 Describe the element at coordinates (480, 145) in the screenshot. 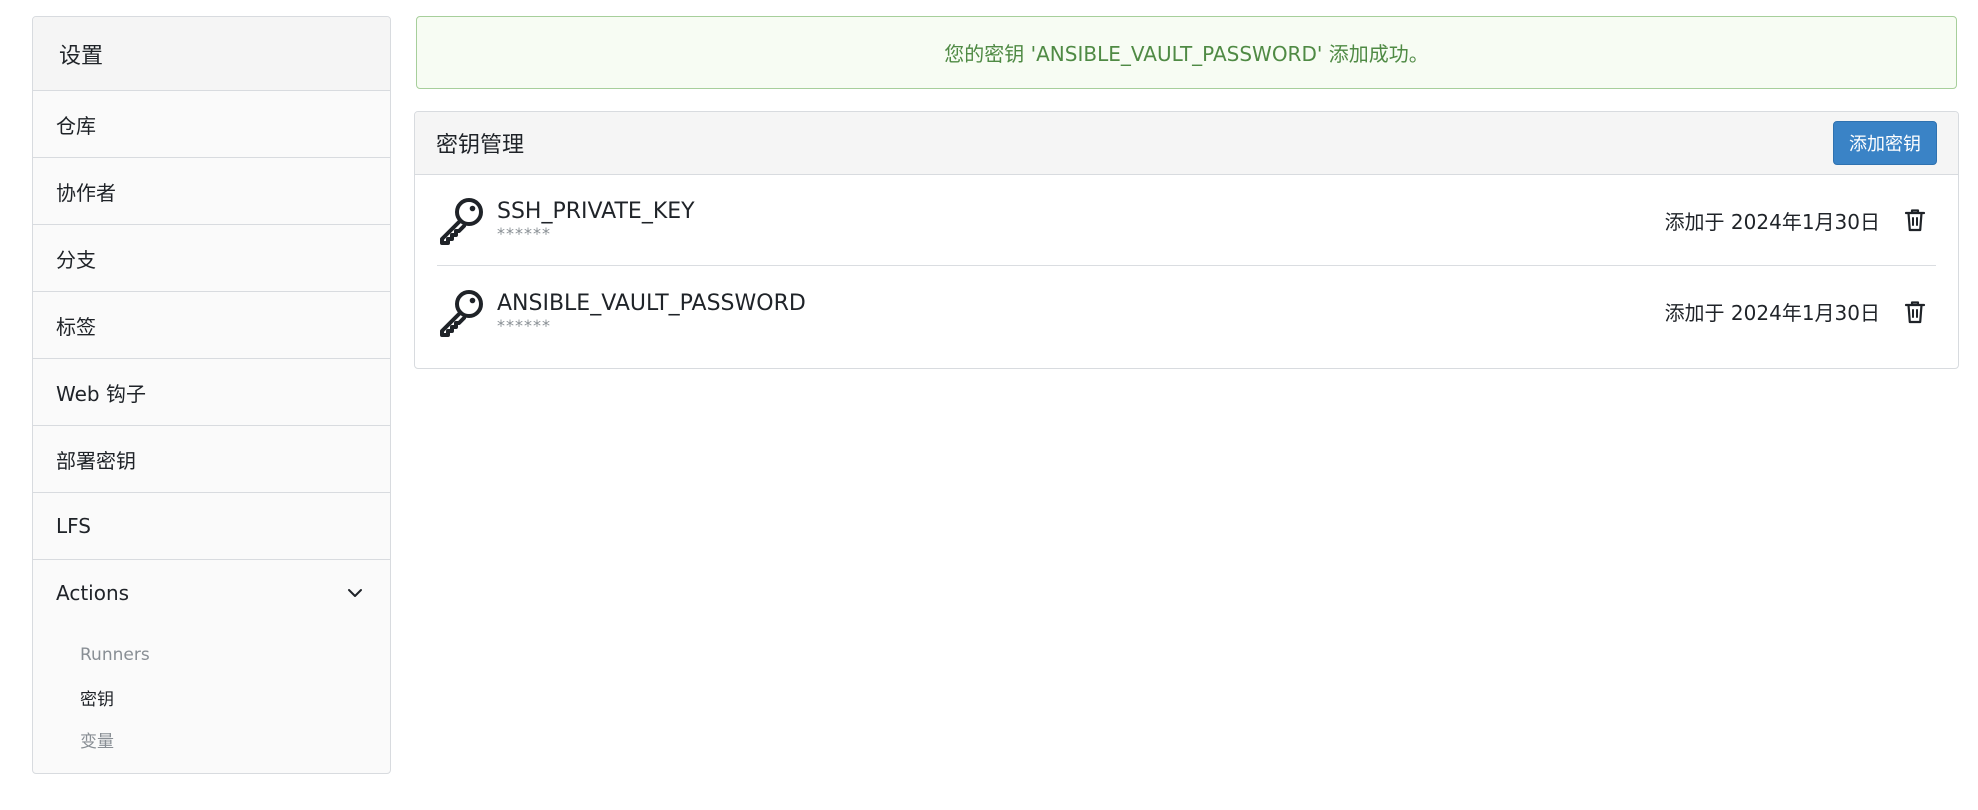

I see `page-title: 密钥管理` at that location.